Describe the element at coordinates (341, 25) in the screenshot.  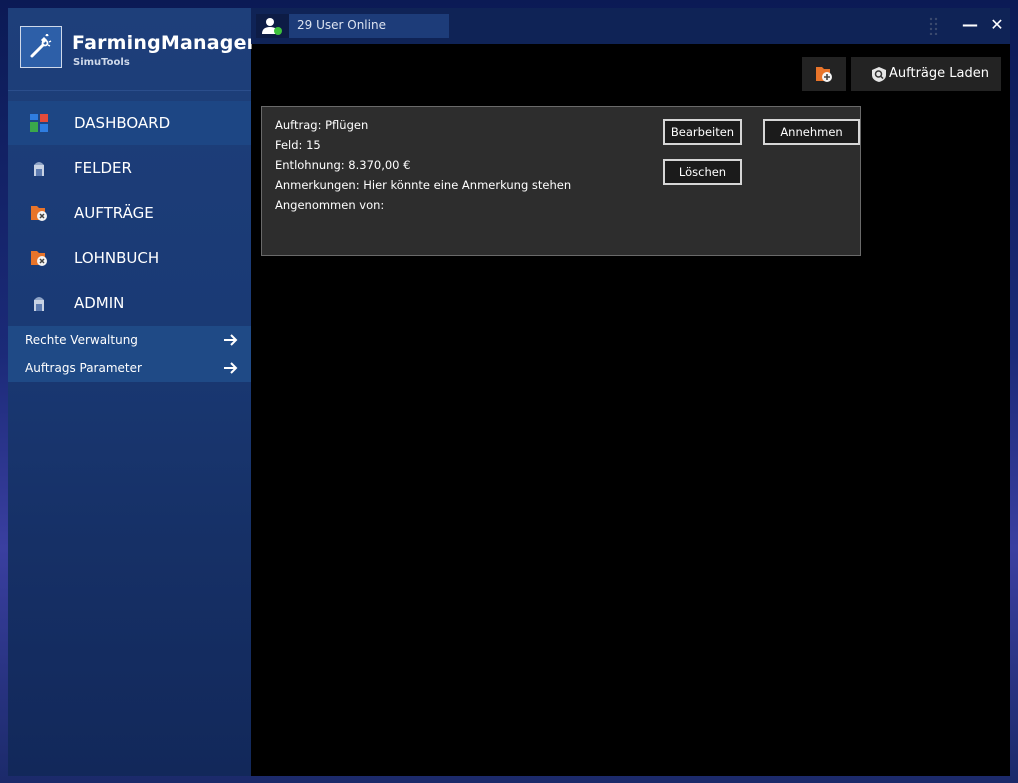
I see `online-users-text: 29 User Online` at that location.